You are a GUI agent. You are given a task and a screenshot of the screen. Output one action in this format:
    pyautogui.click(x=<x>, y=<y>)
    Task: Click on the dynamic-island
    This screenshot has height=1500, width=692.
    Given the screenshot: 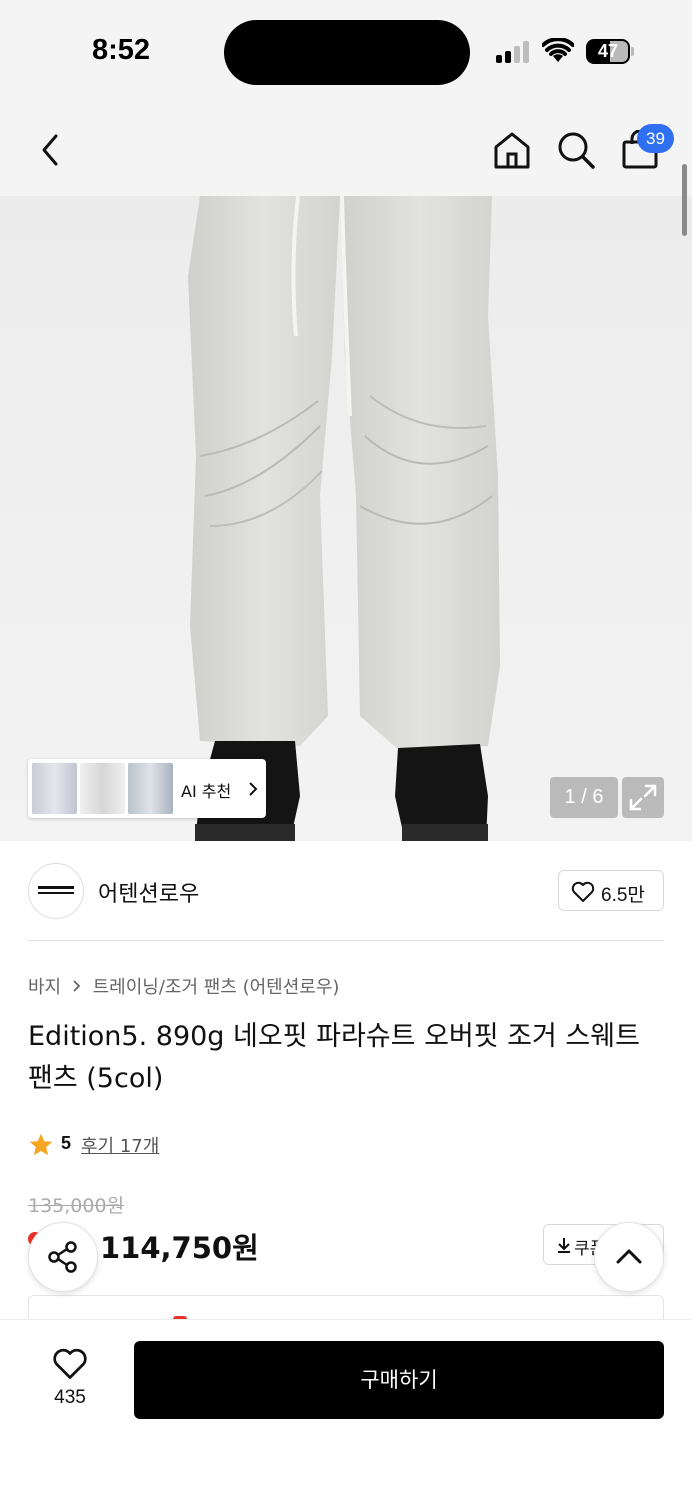 What is the action you would take?
    pyautogui.click(x=347, y=52)
    